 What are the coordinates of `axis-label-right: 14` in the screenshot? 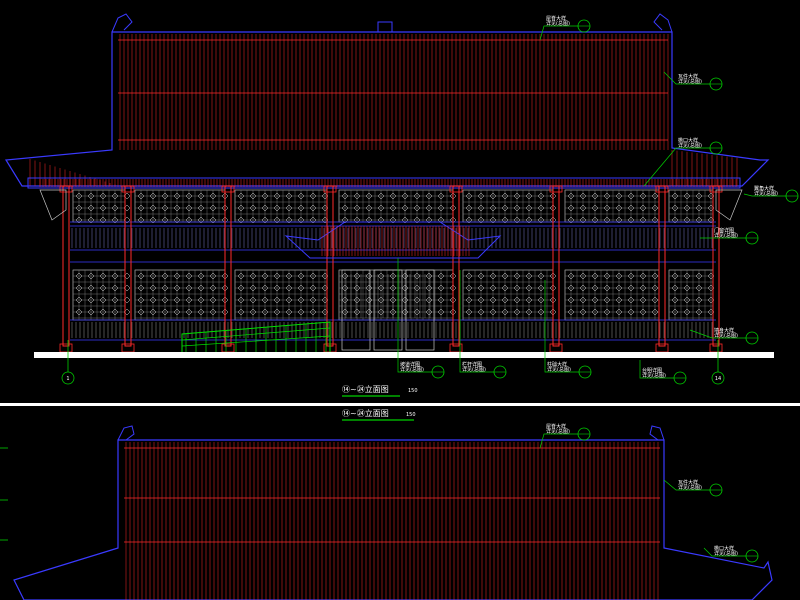 It's located at (718, 379).